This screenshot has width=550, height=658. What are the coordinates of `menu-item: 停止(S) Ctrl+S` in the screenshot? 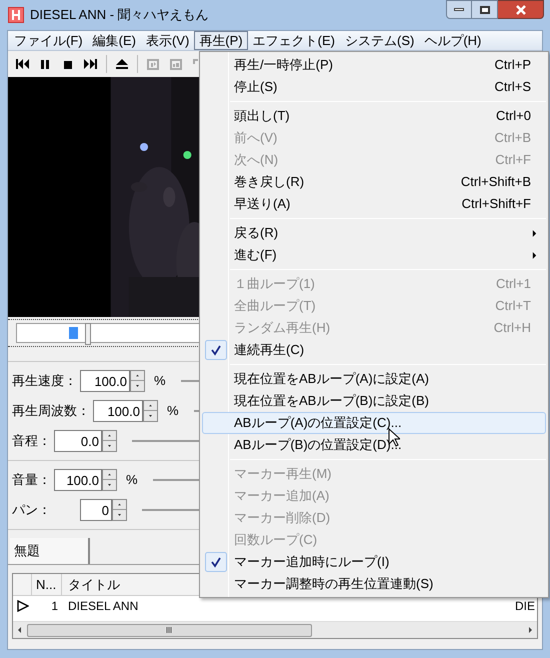 It's located at (374, 87).